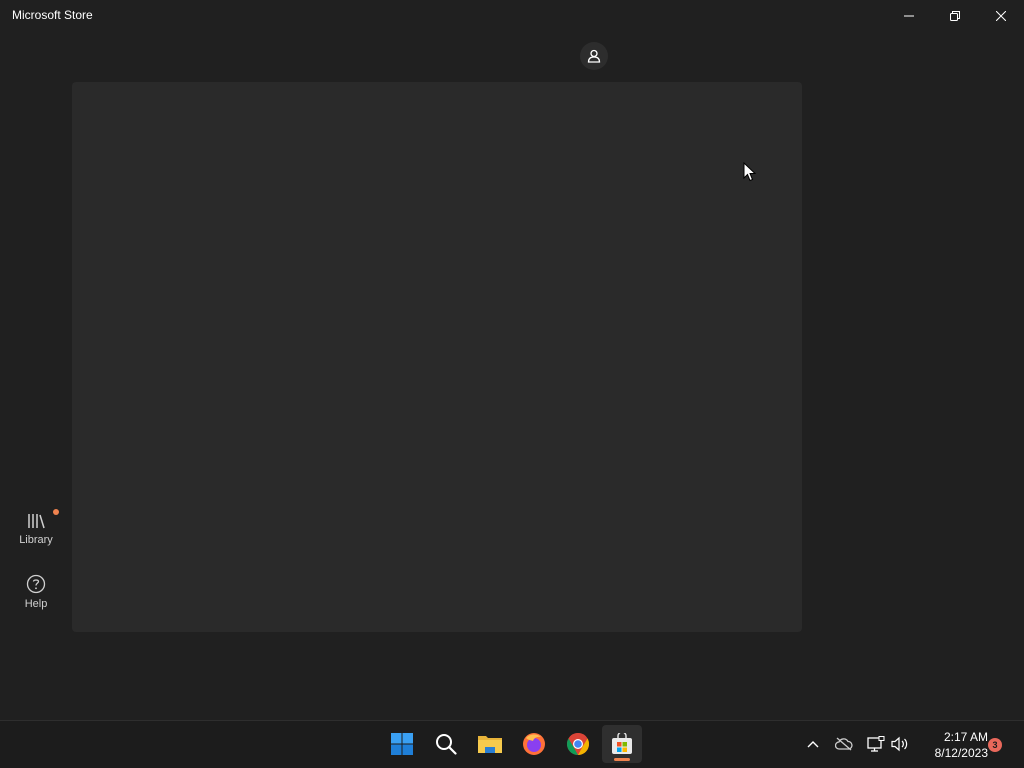 The image size is (1024, 768). Describe the element at coordinates (750, 172) in the screenshot. I see `mouse-cursor-icon` at that location.